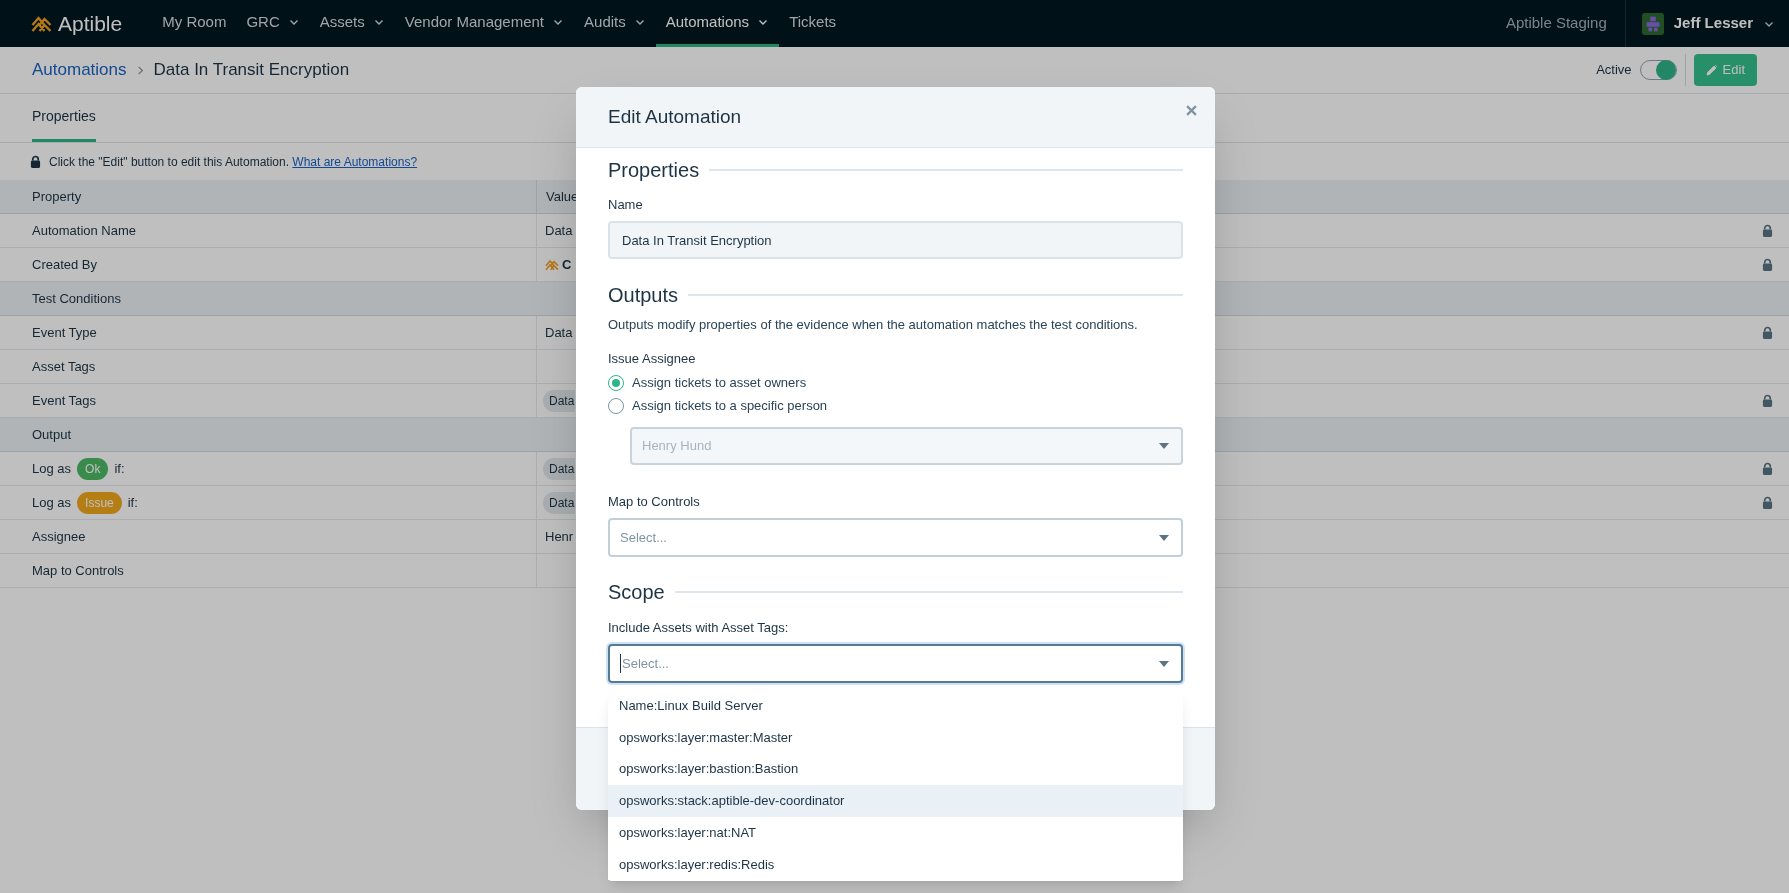  What do you see at coordinates (719, 383) in the screenshot?
I see `radio-label: Assign tickets to asset owners` at bounding box center [719, 383].